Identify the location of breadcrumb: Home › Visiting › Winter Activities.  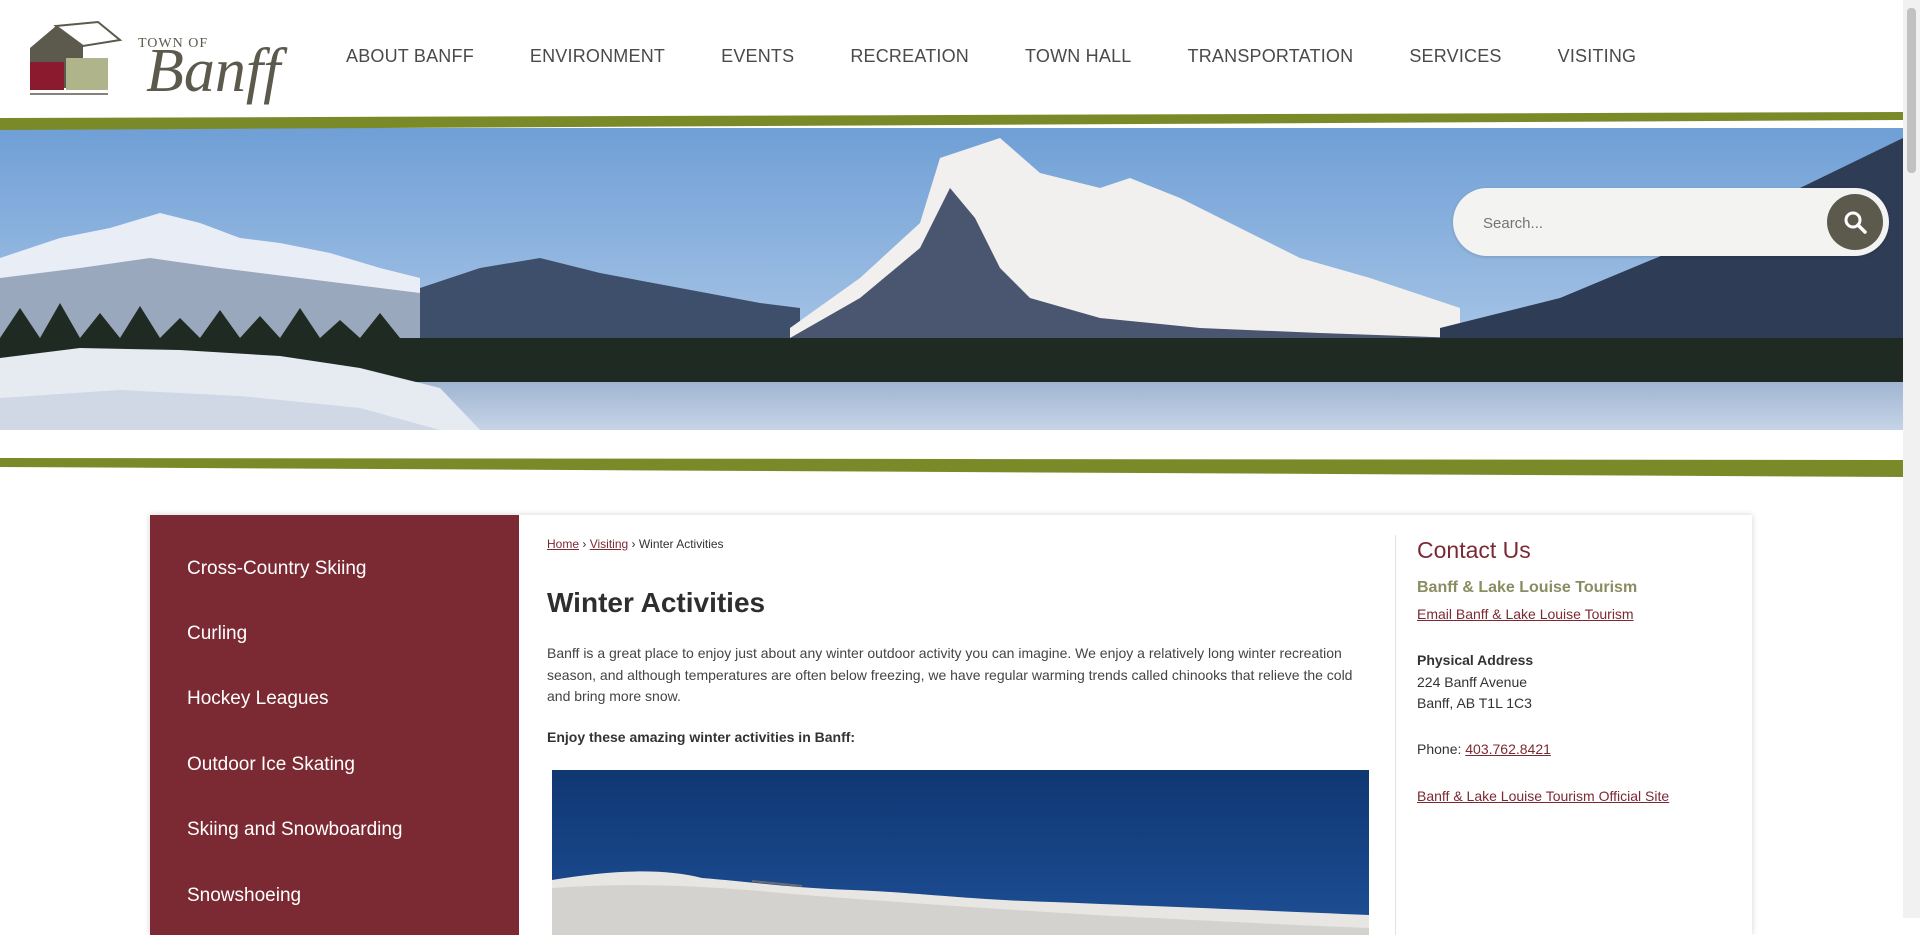
(635, 544).